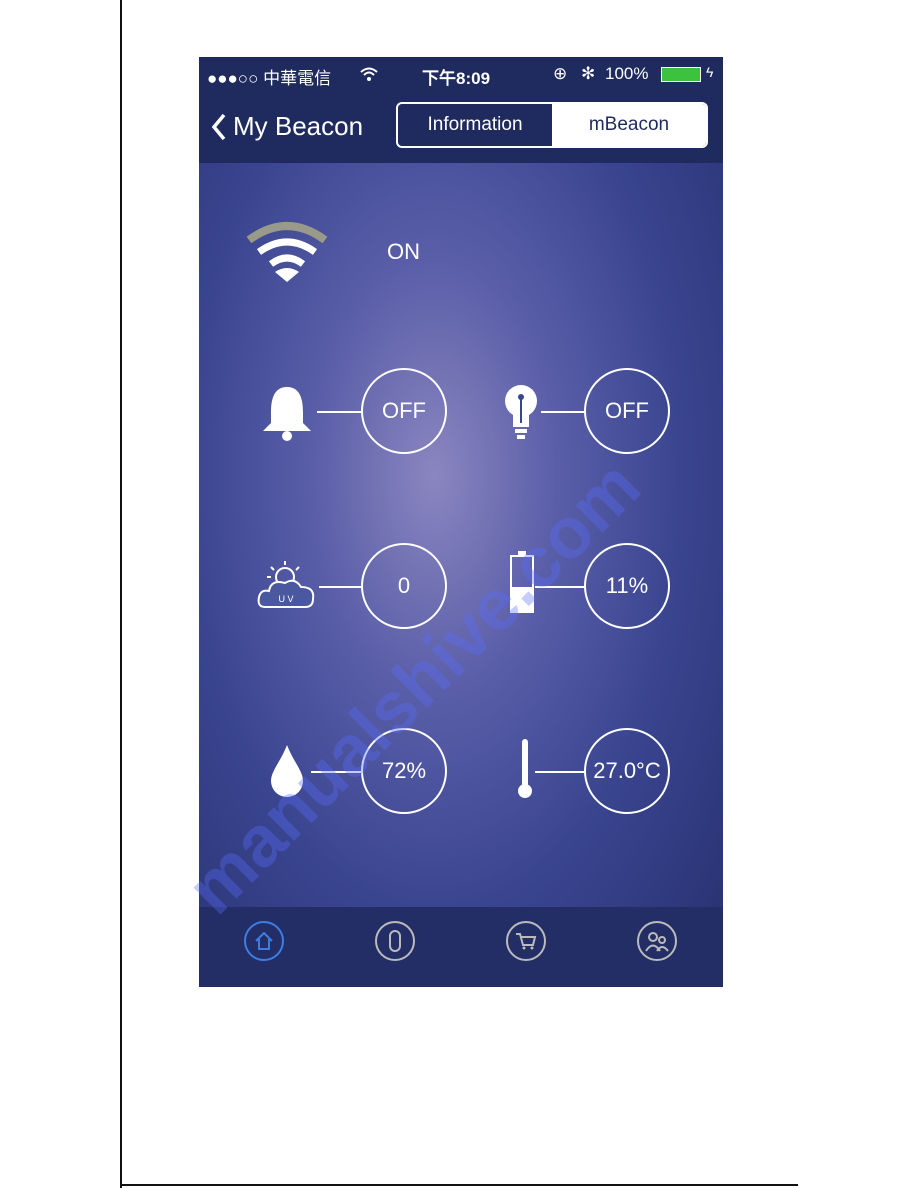  I want to click on cart-icon, so click(526, 941).